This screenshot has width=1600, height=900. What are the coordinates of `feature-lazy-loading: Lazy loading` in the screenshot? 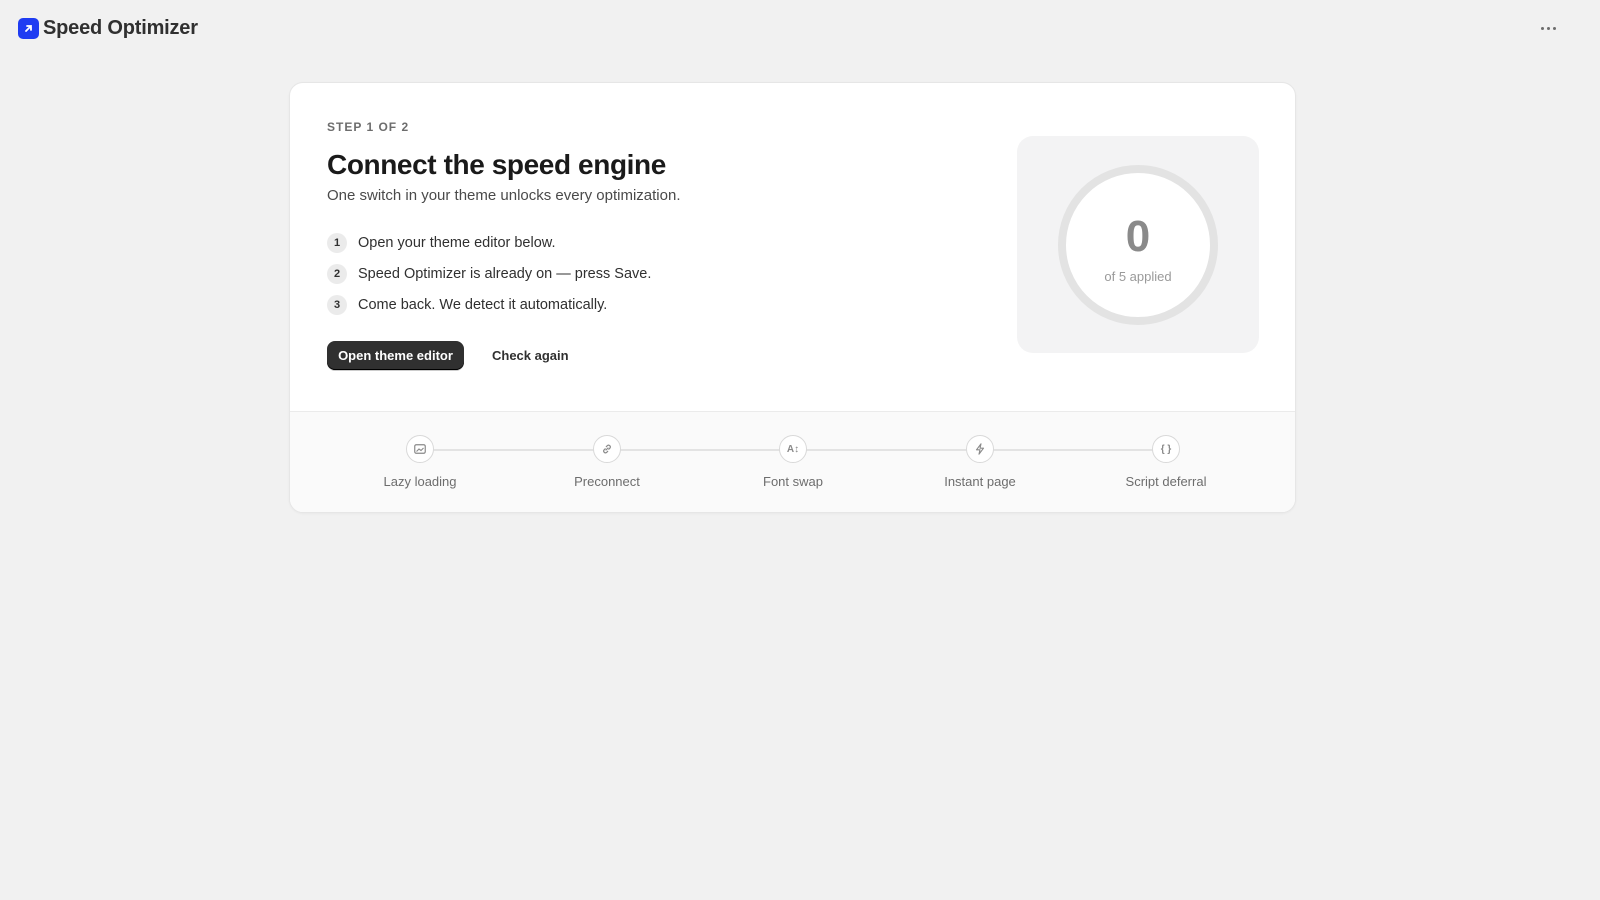 It's located at (420, 462).